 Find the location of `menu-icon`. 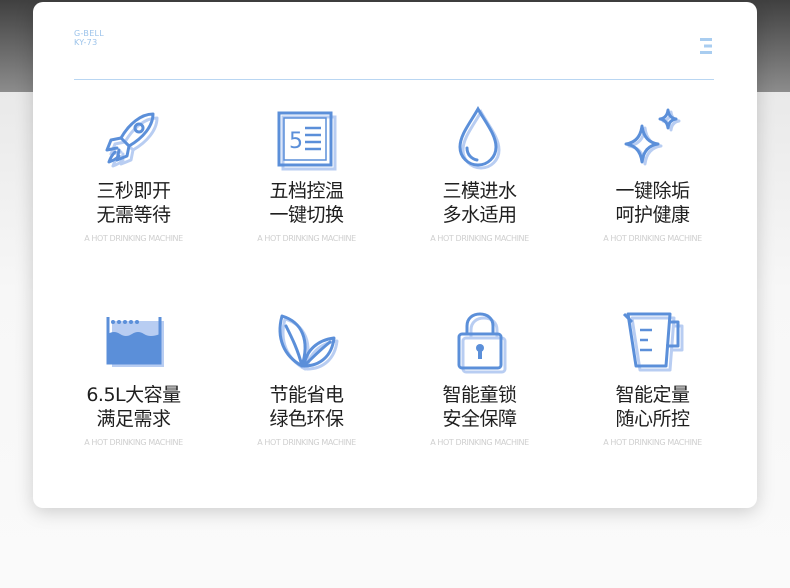

menu-icon is located at coordinates (706, 46).